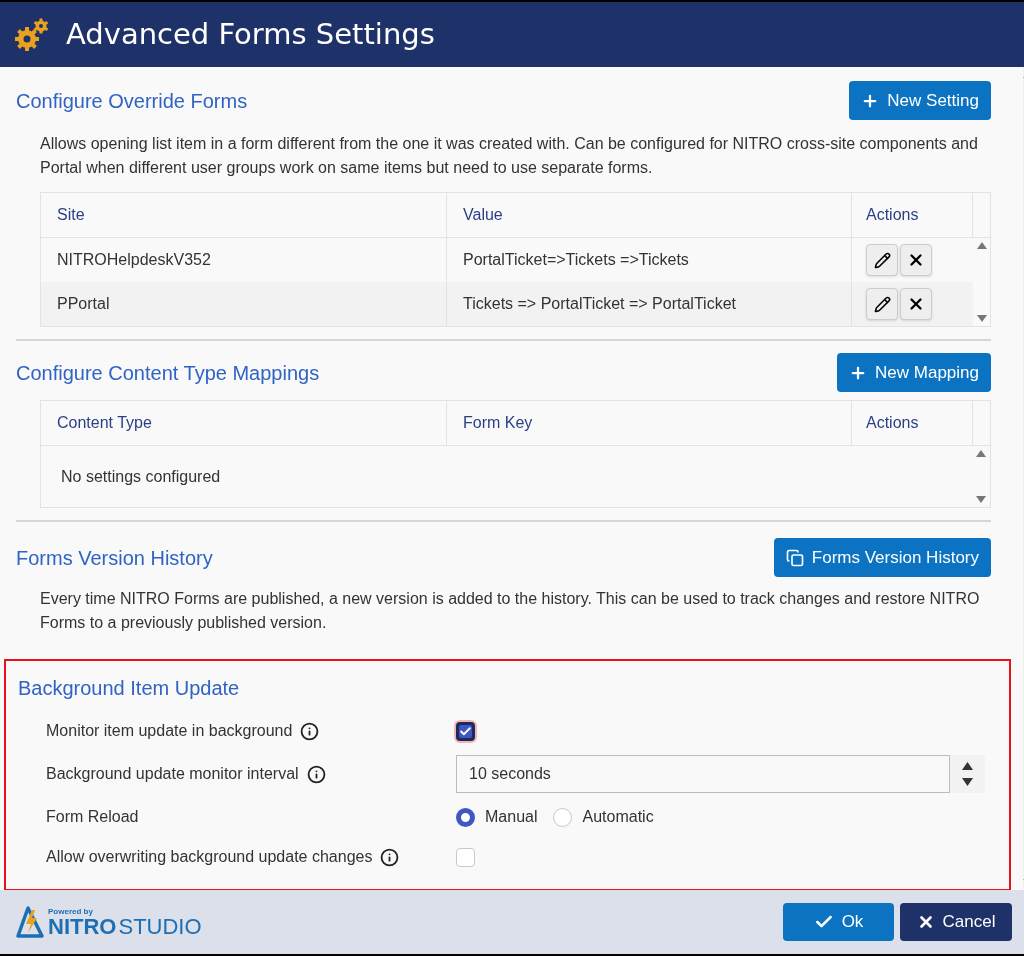  Describe the element at coordinates (209, 857) in the screenshot. I see `field-label: Allow overwriting background update changes` at that location.